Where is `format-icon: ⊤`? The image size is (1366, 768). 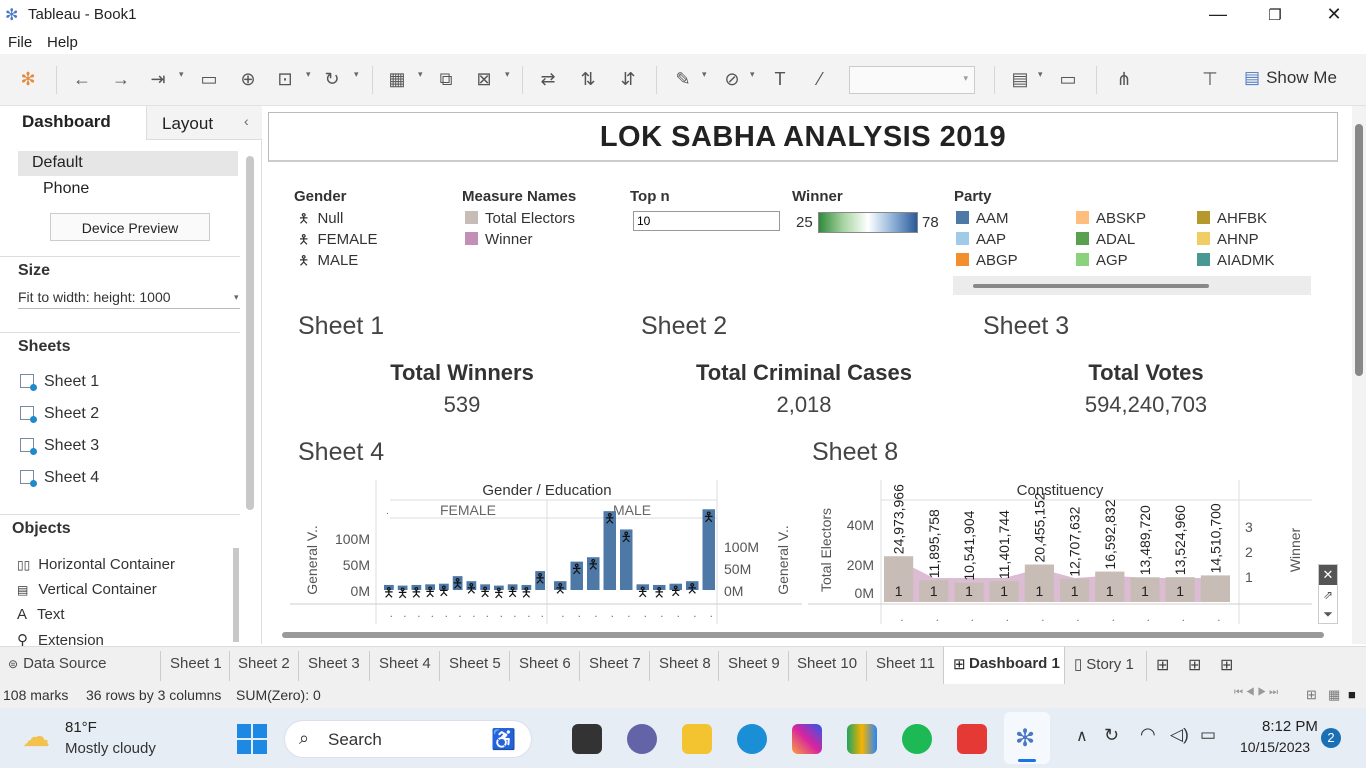
format-icon: ⊤ is located at coordinates (1210, 79).